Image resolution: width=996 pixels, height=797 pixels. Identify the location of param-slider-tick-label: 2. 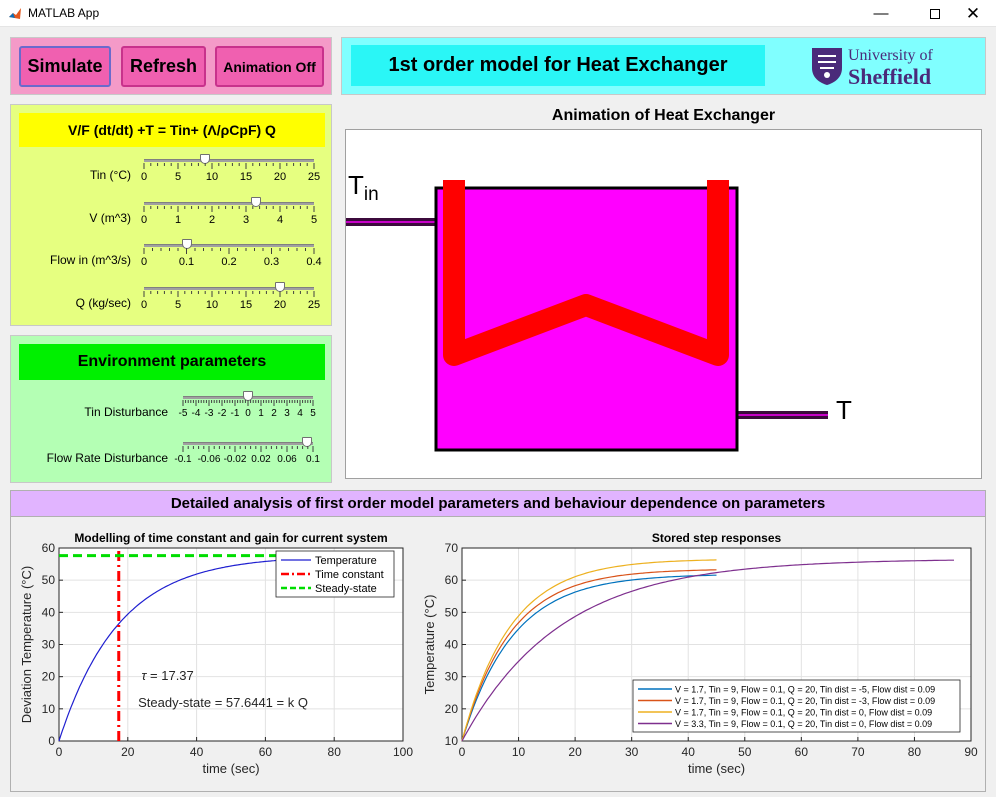
(212, 220).